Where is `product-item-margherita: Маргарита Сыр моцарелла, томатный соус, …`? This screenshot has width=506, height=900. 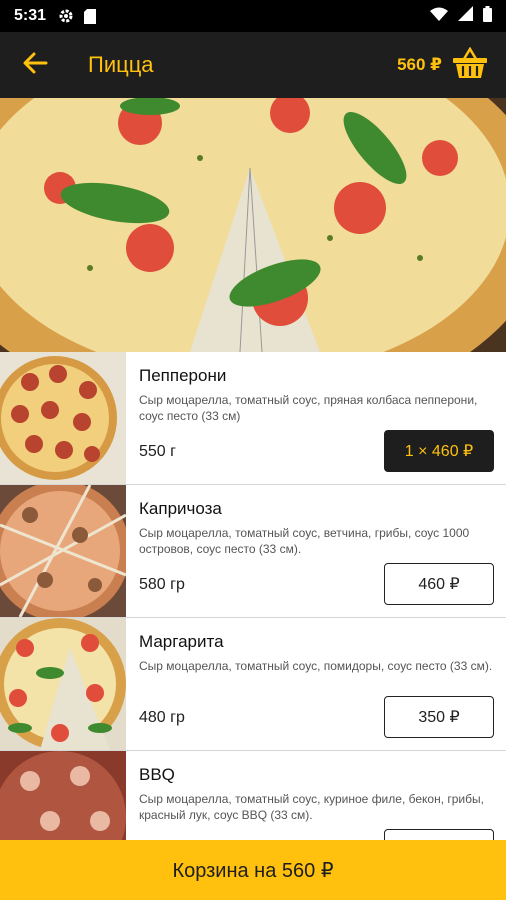
product-item-margherita: Маргарита Сыр моцарелла, томатный соус, … is located at coordinates (253, 684).